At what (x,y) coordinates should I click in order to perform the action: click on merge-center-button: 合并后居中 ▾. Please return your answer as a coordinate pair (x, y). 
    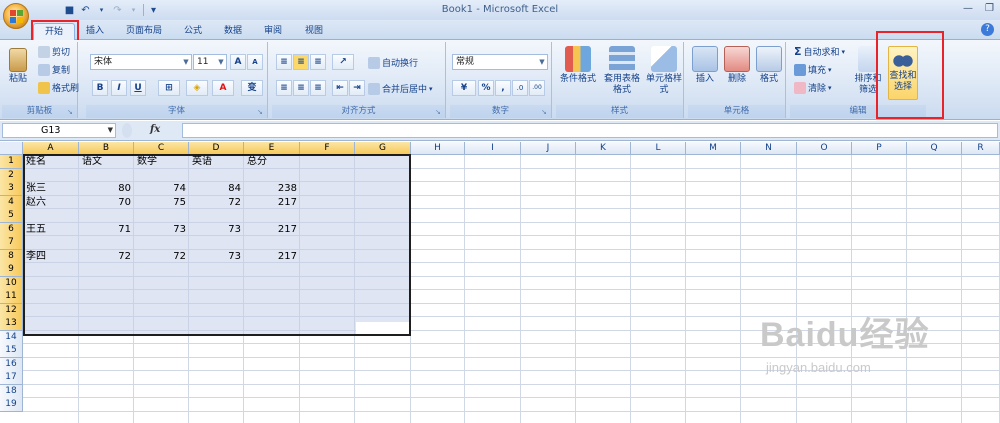
    Looking at the image, I should click on (400, 88).